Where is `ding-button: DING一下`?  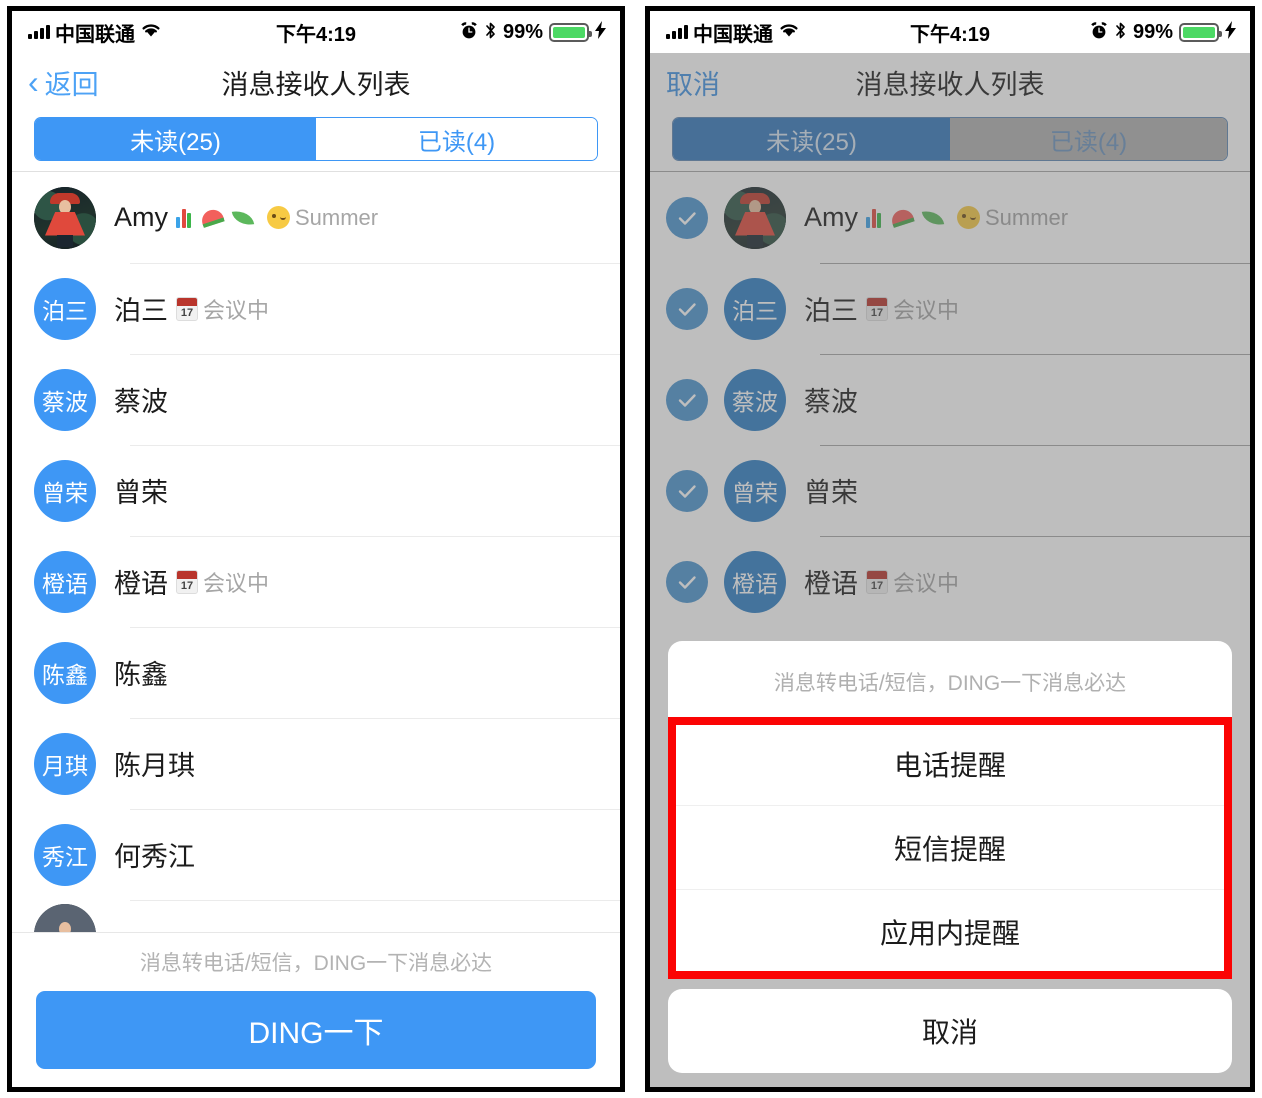 ding-button: DING一下 is located at coordinates (316, 1030).